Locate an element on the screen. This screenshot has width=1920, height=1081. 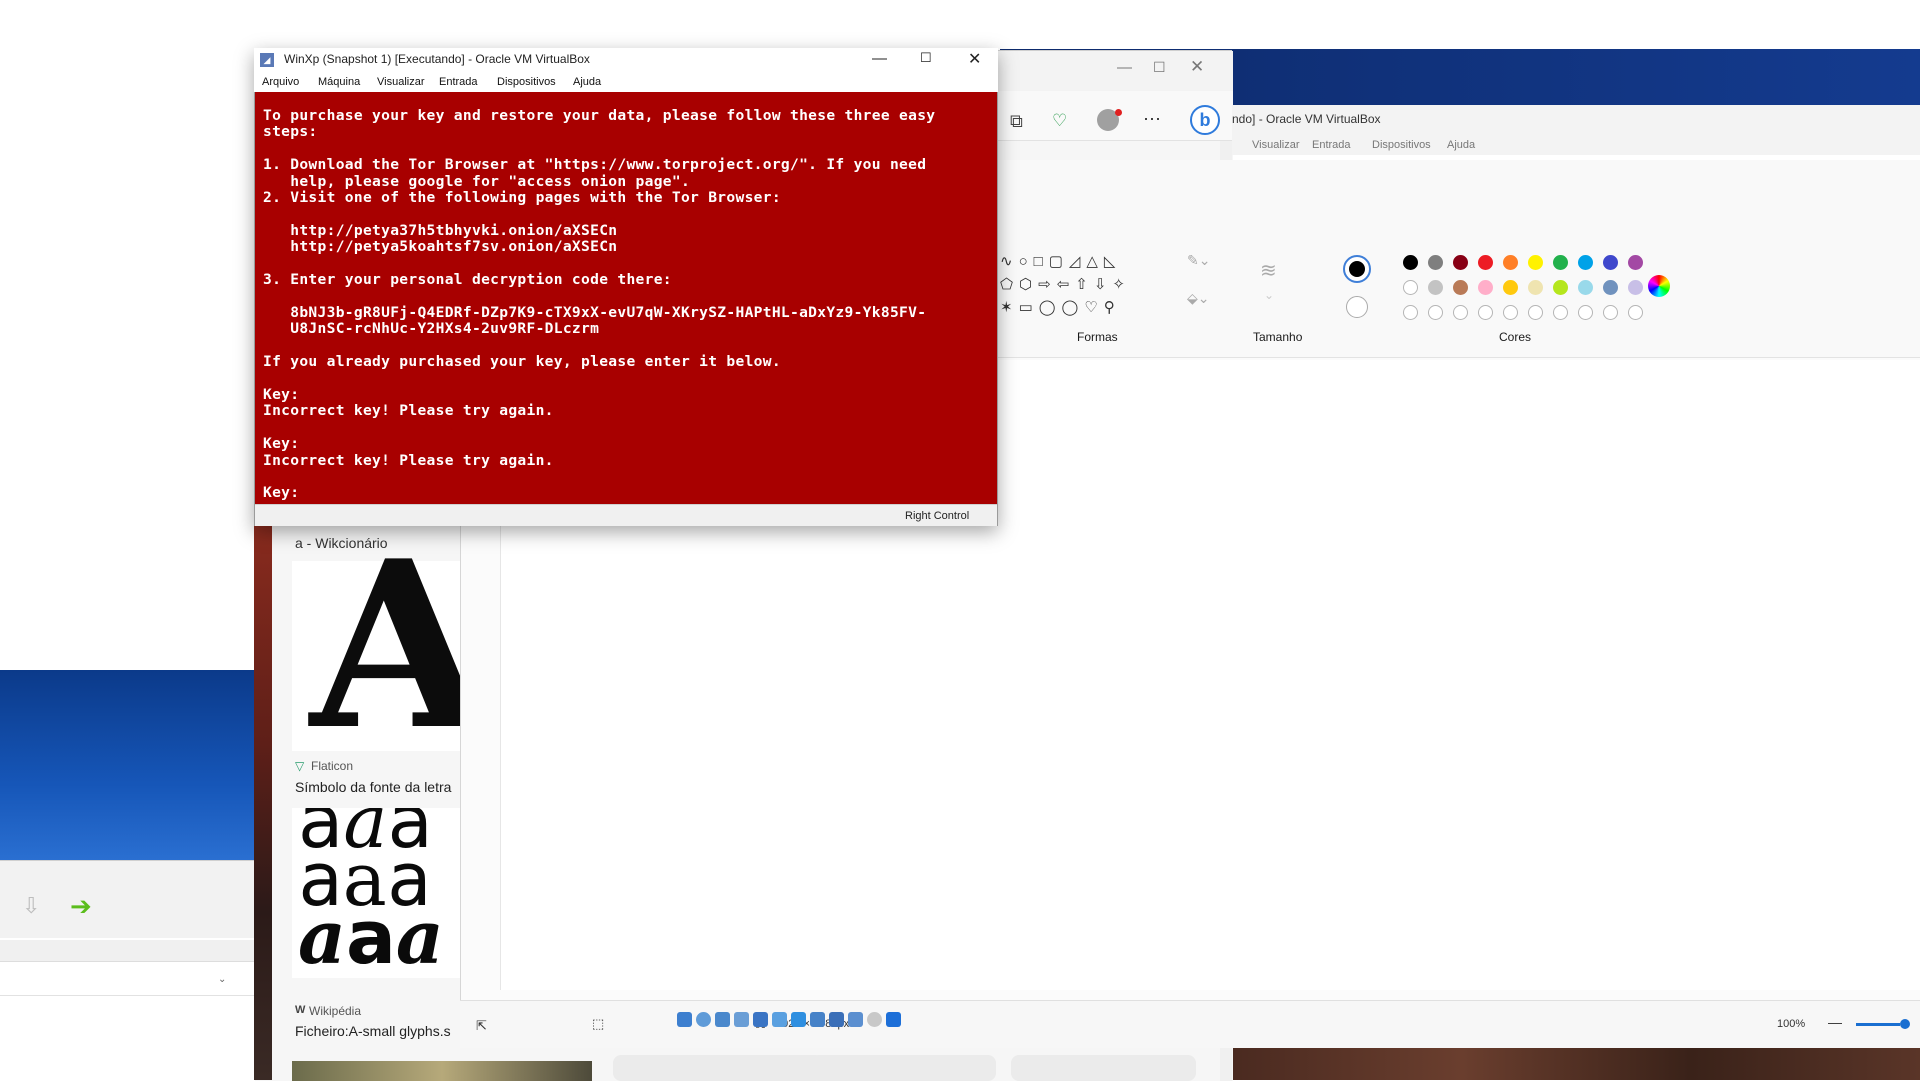
vbox2-menu-visualizar: Visualizar is located at coordinates (1276, 145).